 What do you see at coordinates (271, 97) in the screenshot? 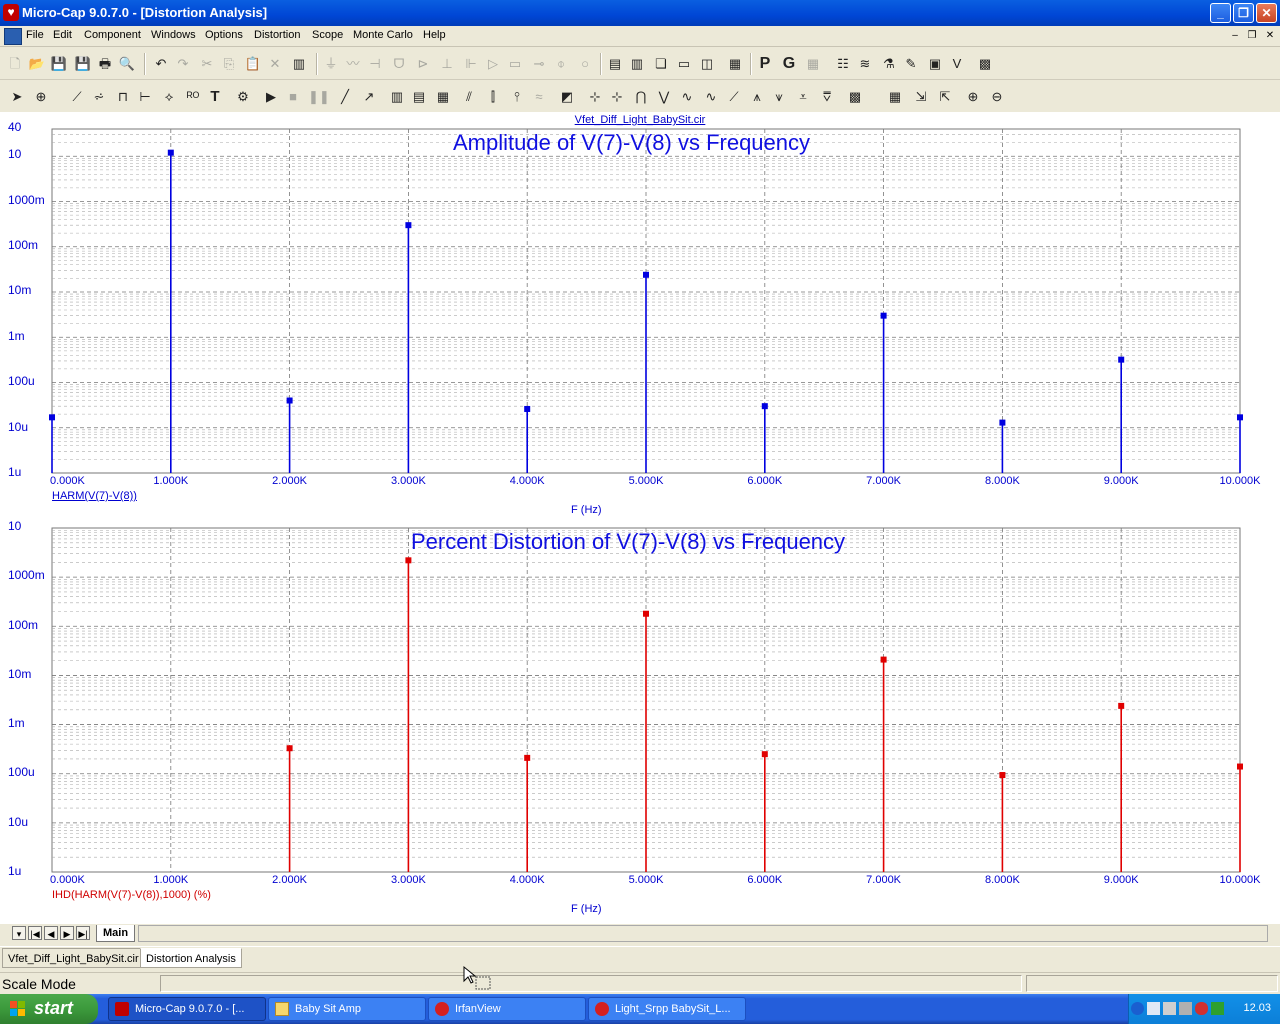
I see `run-icon: ▶` at bounding box center [271, 97].